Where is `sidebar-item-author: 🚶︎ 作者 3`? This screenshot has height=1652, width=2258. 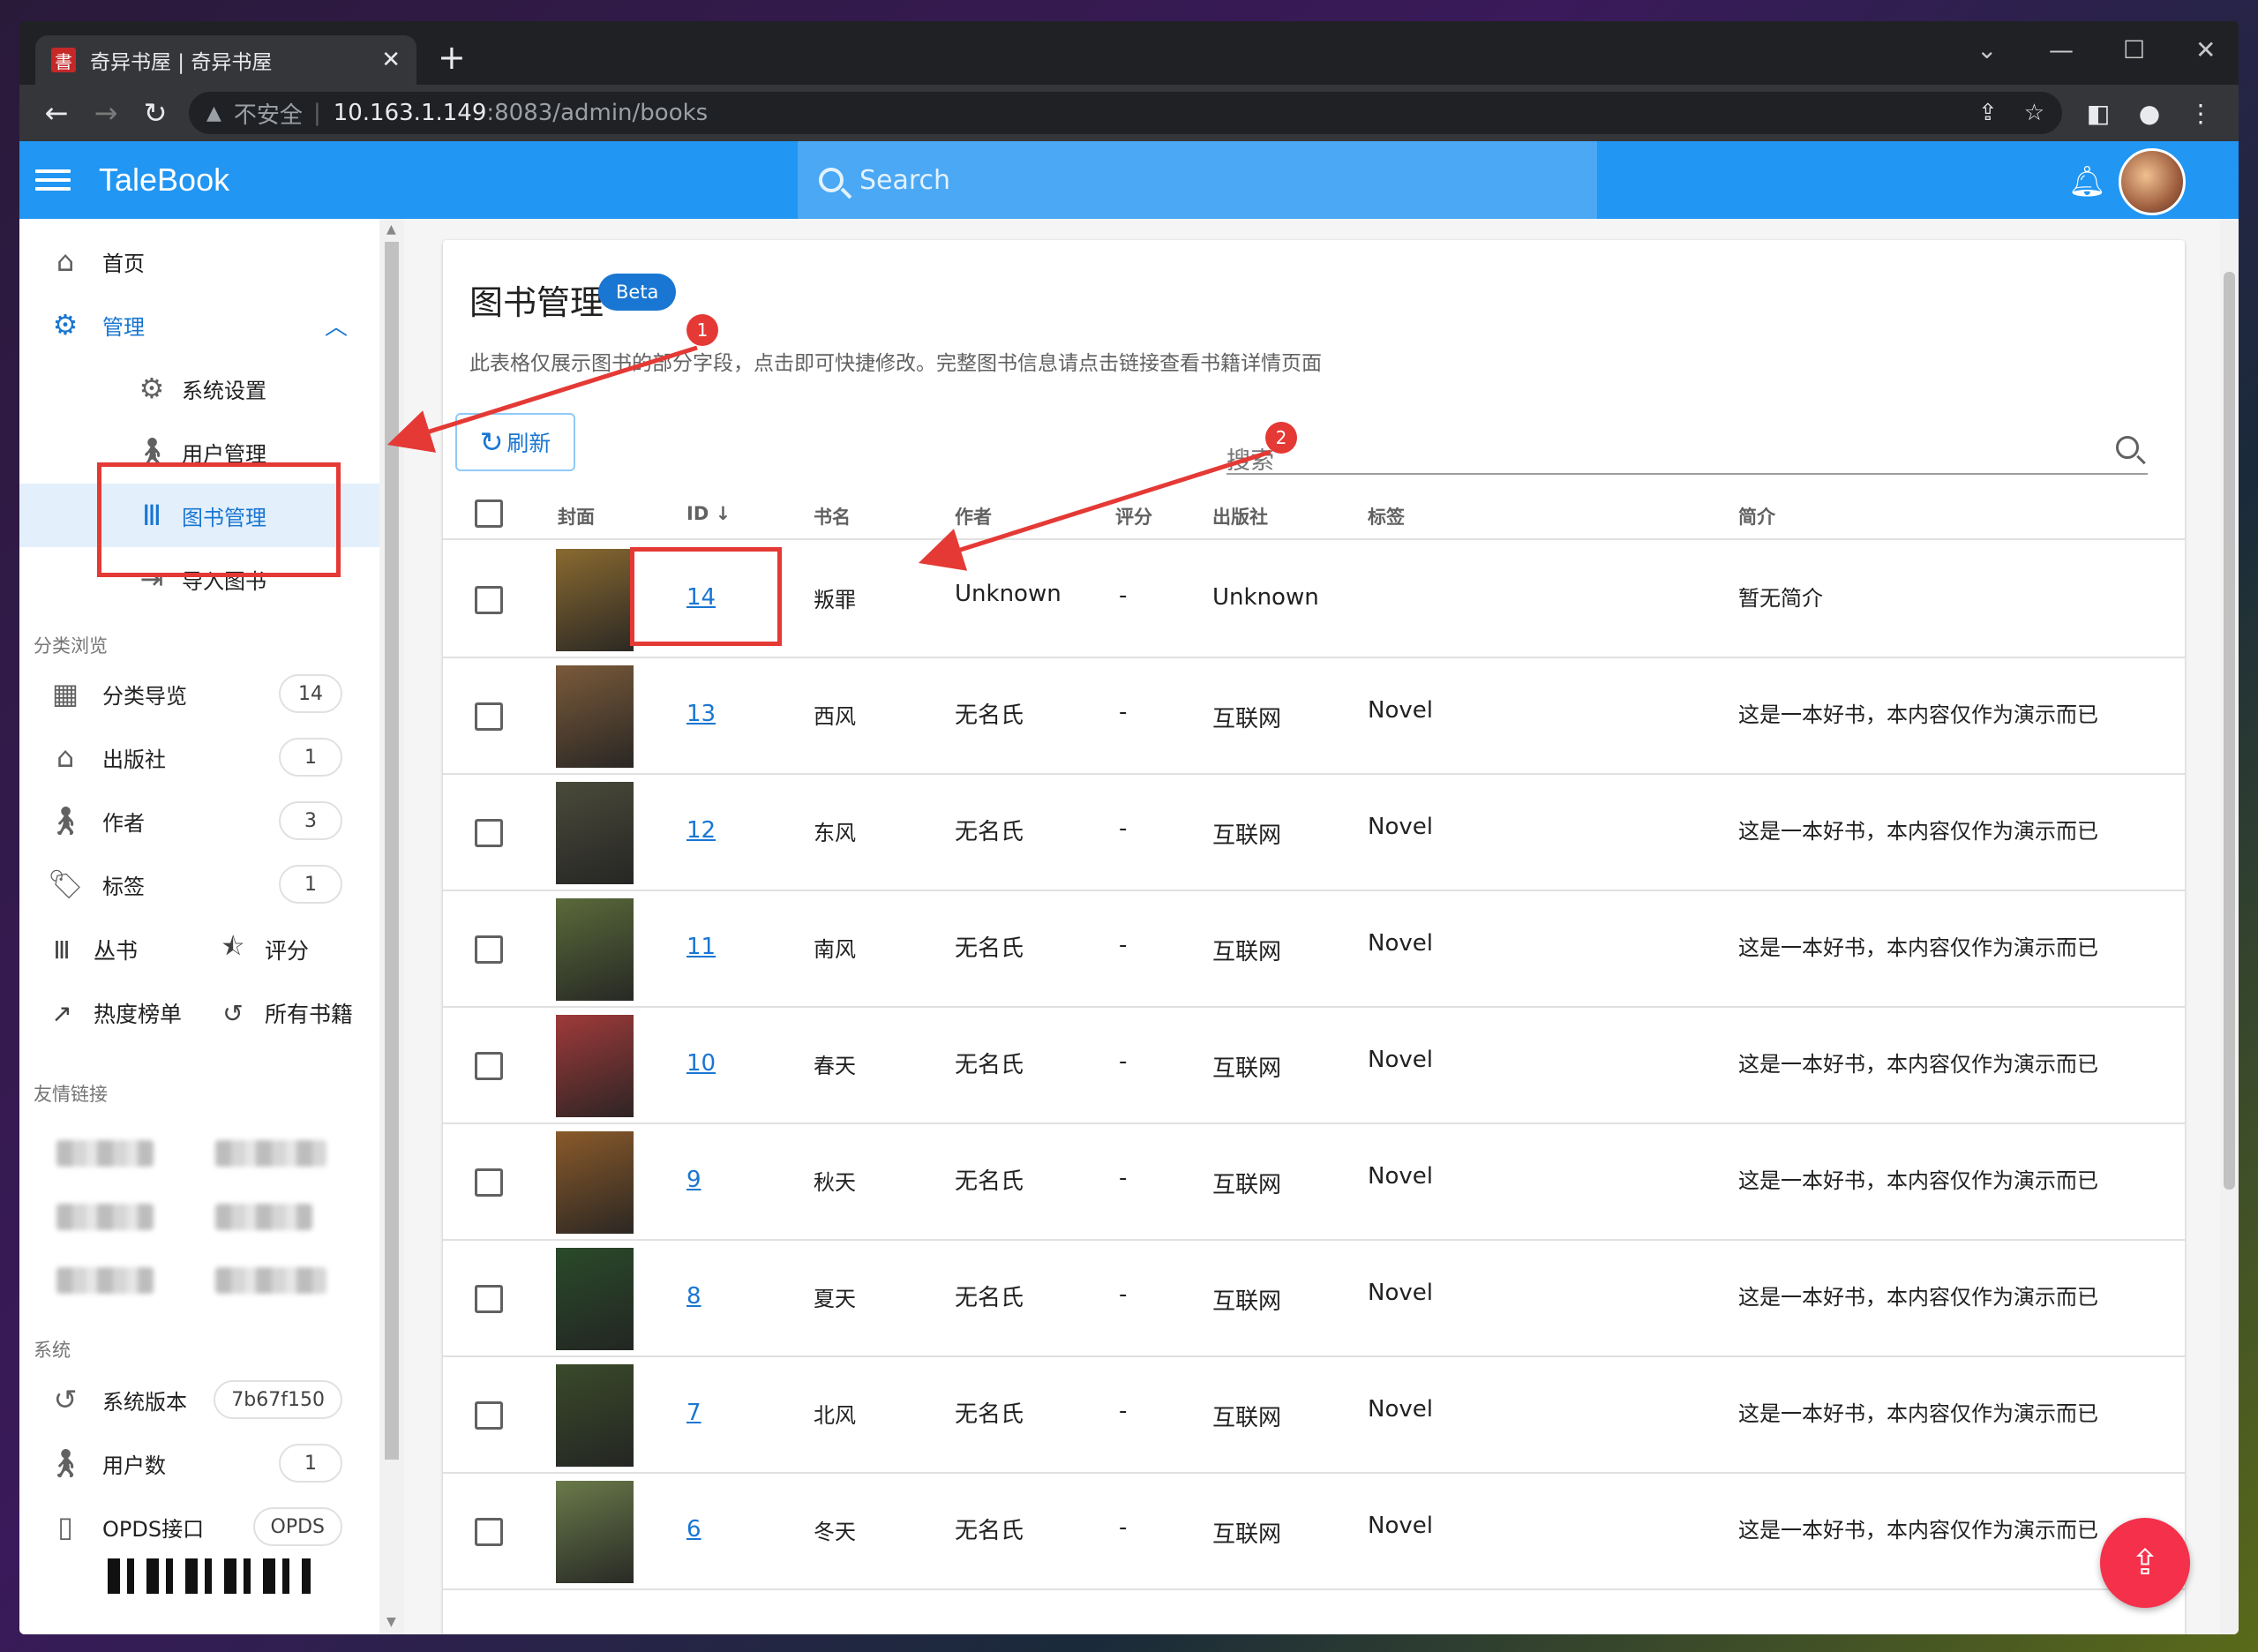
sidebar-item-author: 🚶︎ 作者 3 is located at coordinates (199, 820).